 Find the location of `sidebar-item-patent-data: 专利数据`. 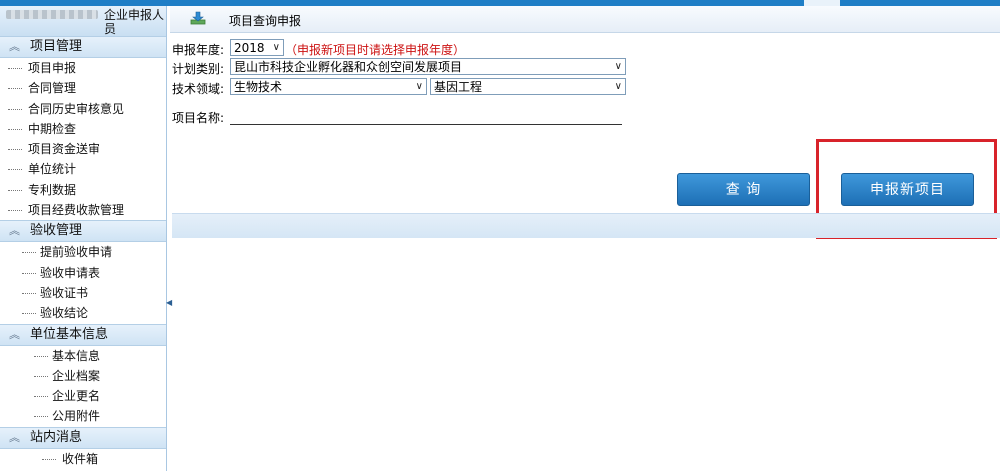

sidebar-item-patent-data: 专利数据 is located at coordinates (83, 190).